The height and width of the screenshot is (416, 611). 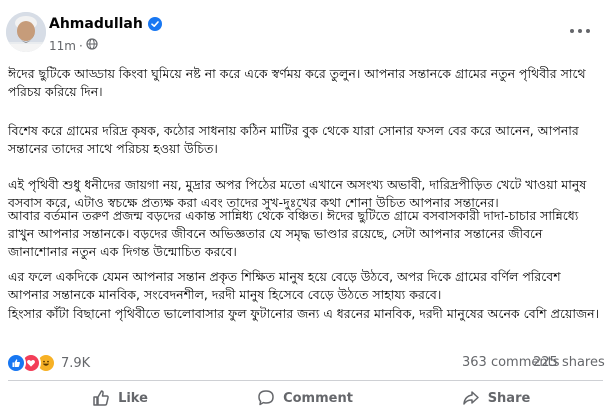 What do you see at coordinates (96, 24) in the screenshot?
I see `author-name: Ahmadullah` at bounding box center [96, 24].